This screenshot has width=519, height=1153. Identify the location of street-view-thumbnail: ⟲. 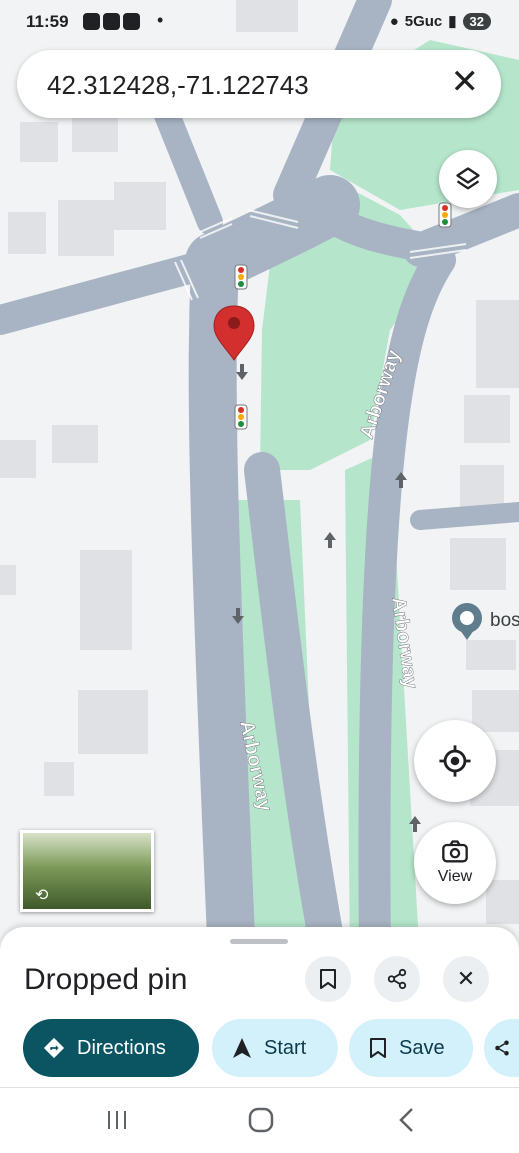
(87, 871).